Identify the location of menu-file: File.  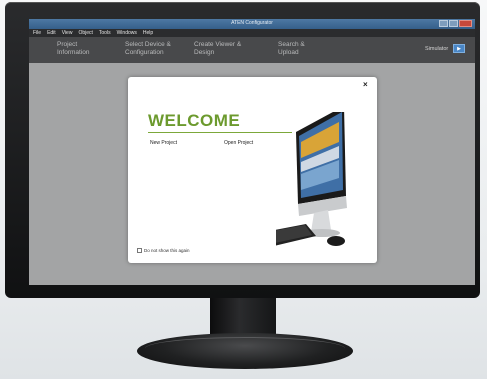
(37, 33).